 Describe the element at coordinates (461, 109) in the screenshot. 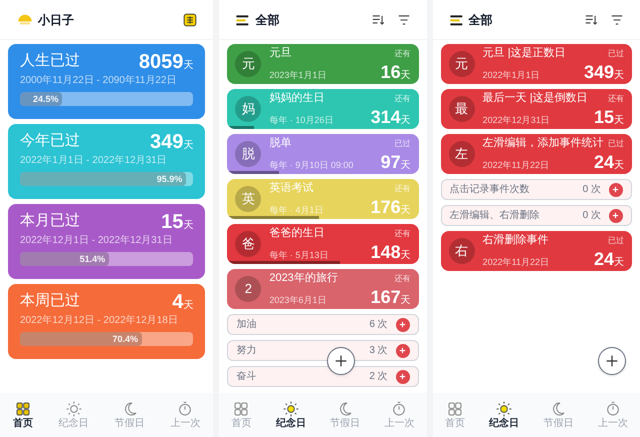

I see `avatar-badge: 最` at that location.